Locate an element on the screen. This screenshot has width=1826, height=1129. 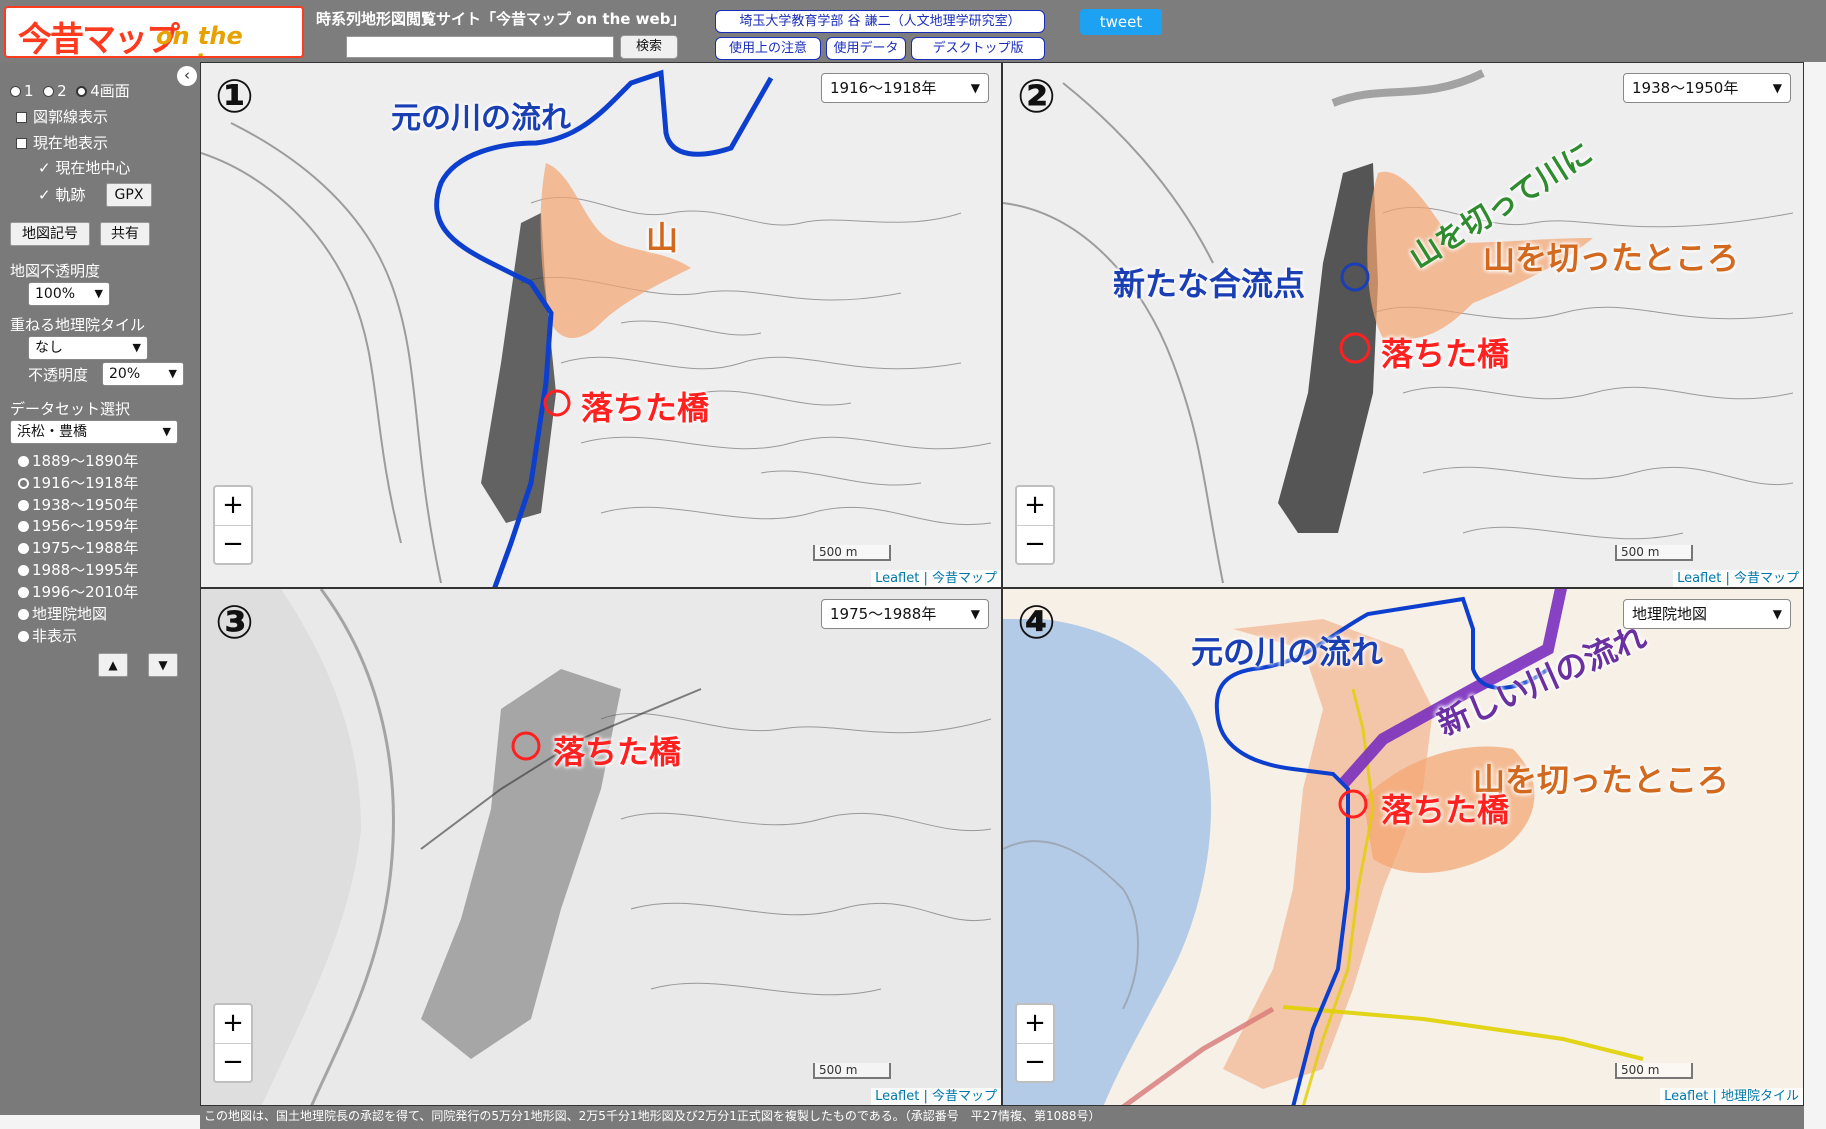
current-location-label: 現在地表示 is located at coordinates (71, 143).